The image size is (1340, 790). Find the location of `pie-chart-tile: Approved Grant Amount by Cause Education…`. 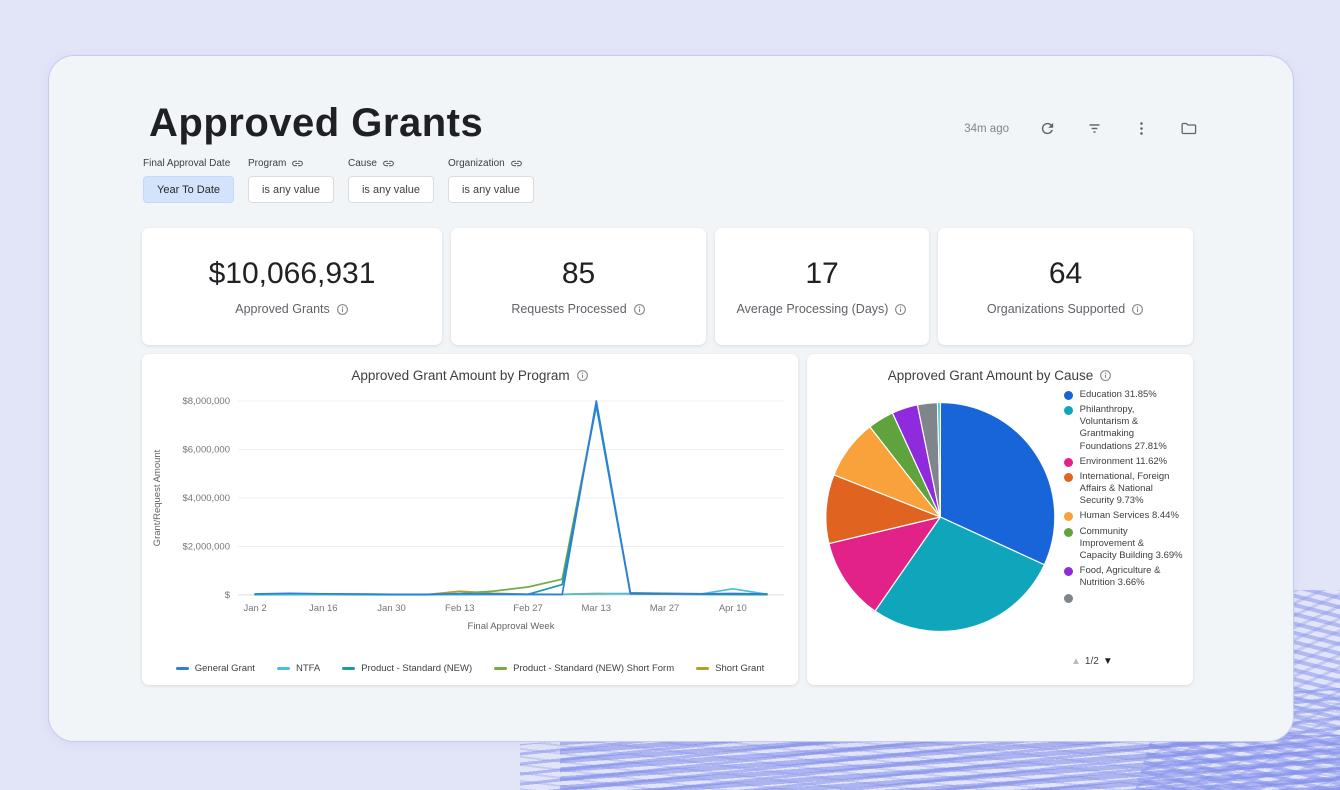

pie-chart-tile: Approved Grant Amount by Cause Education… is located at coordinates (1000, 519).